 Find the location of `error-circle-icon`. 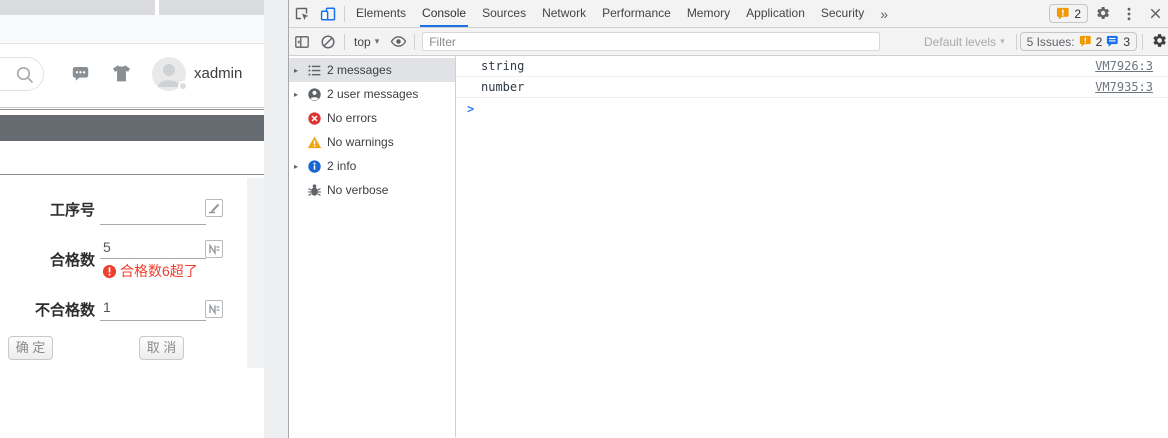

error-circle-icon is located at coordinates (109, 271).